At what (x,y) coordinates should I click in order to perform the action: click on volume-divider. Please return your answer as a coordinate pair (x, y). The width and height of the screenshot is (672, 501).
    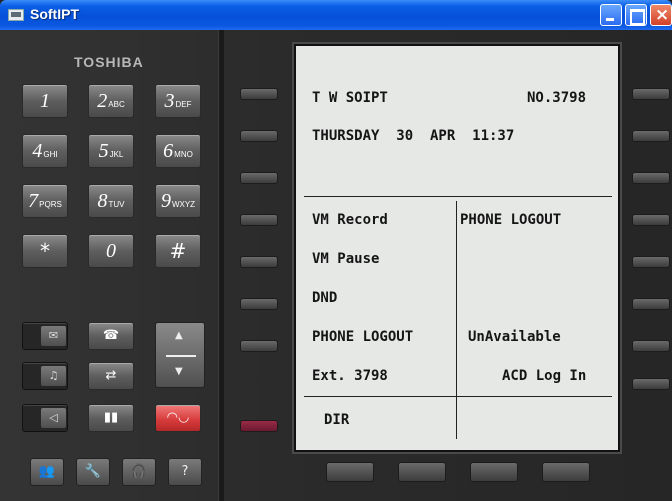
    Looking at the image, I should click on (181, 356).